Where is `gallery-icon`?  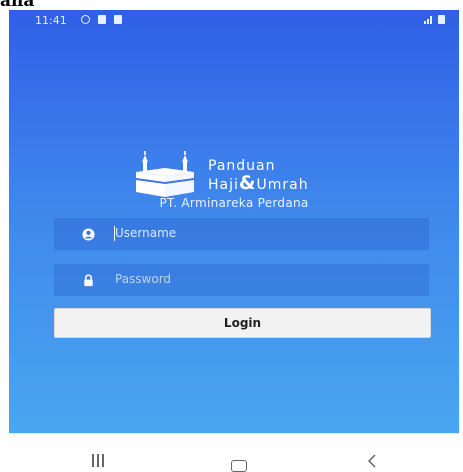 gallery-icon is located at coordinates (118, 19).